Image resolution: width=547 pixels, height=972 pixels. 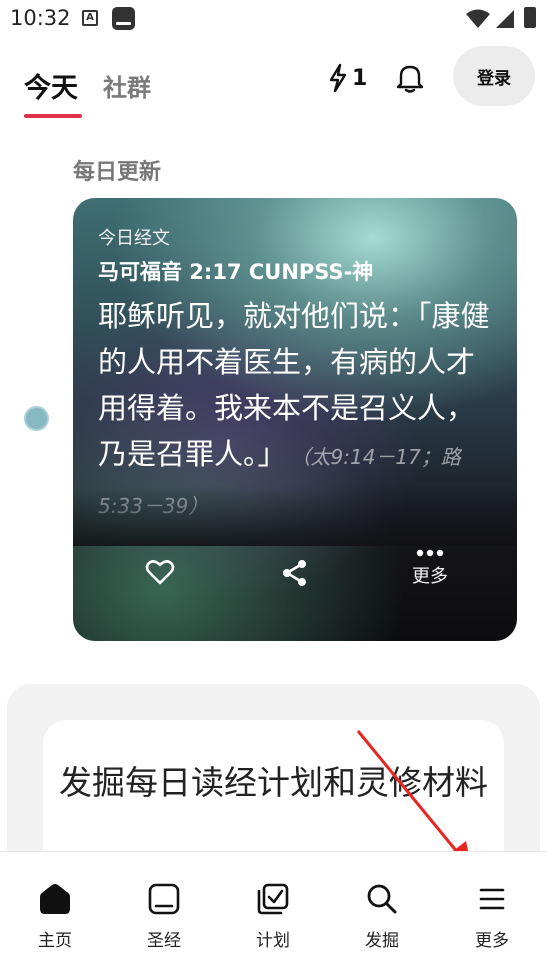 What do you see at coordinates (360, 78) in the screenshot?
I see `streak-count: 1` at bounding box center [360, 78].